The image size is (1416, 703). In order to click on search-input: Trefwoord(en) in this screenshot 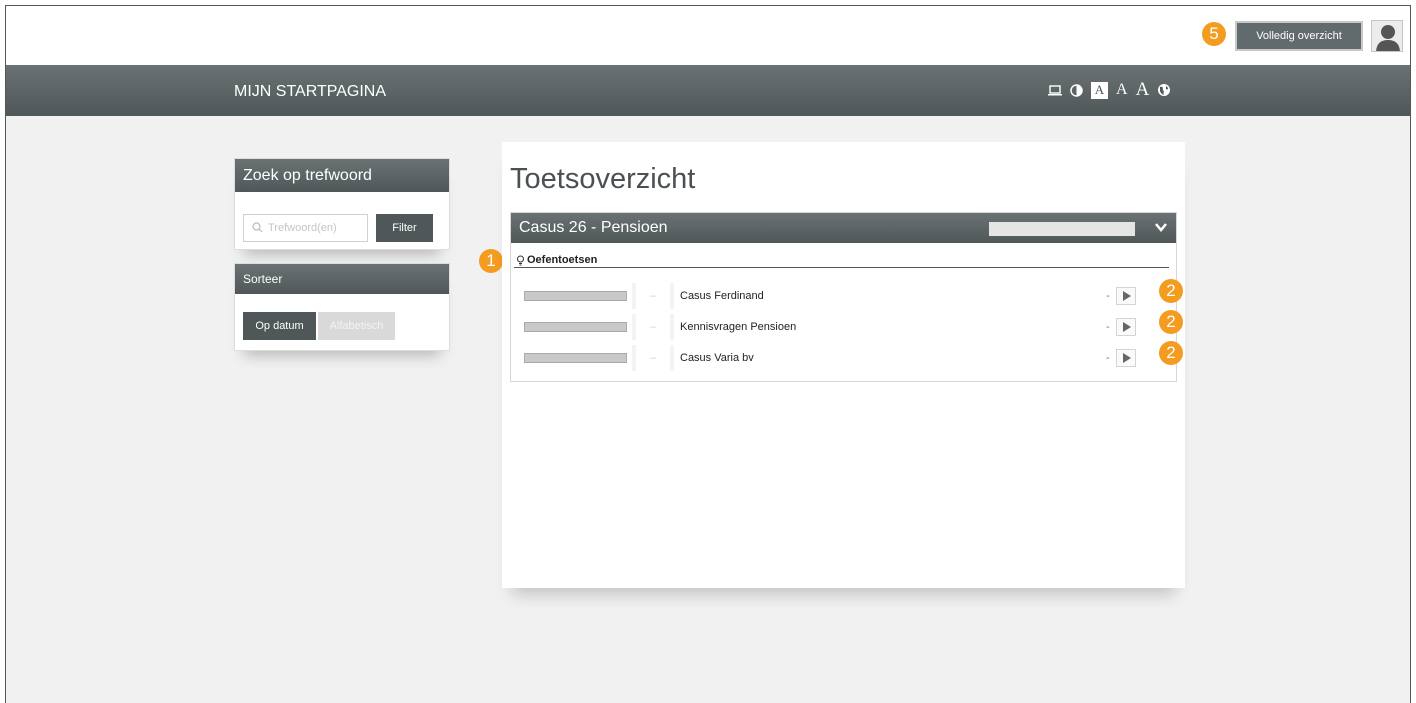, I will do `click(305, 228)`.